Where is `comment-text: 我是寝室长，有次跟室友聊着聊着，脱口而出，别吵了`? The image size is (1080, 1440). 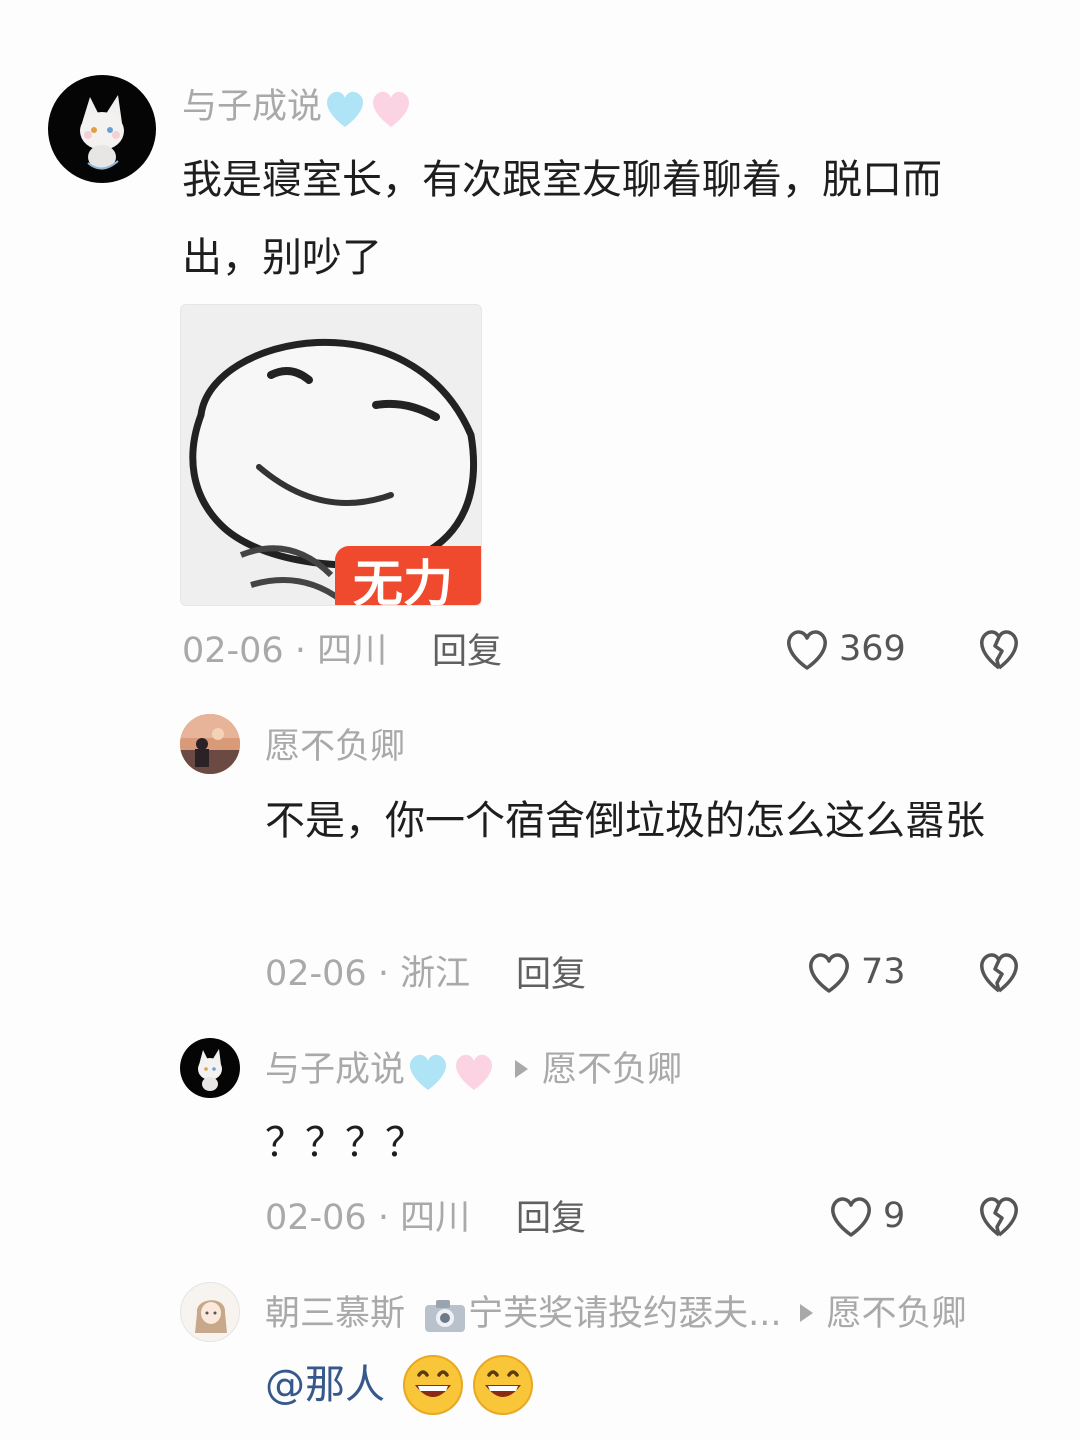
comment-text: 我是寝室长，有次跟室友聊着聊着，脱口而出，别吵了 is located at coordinates (562, 219).